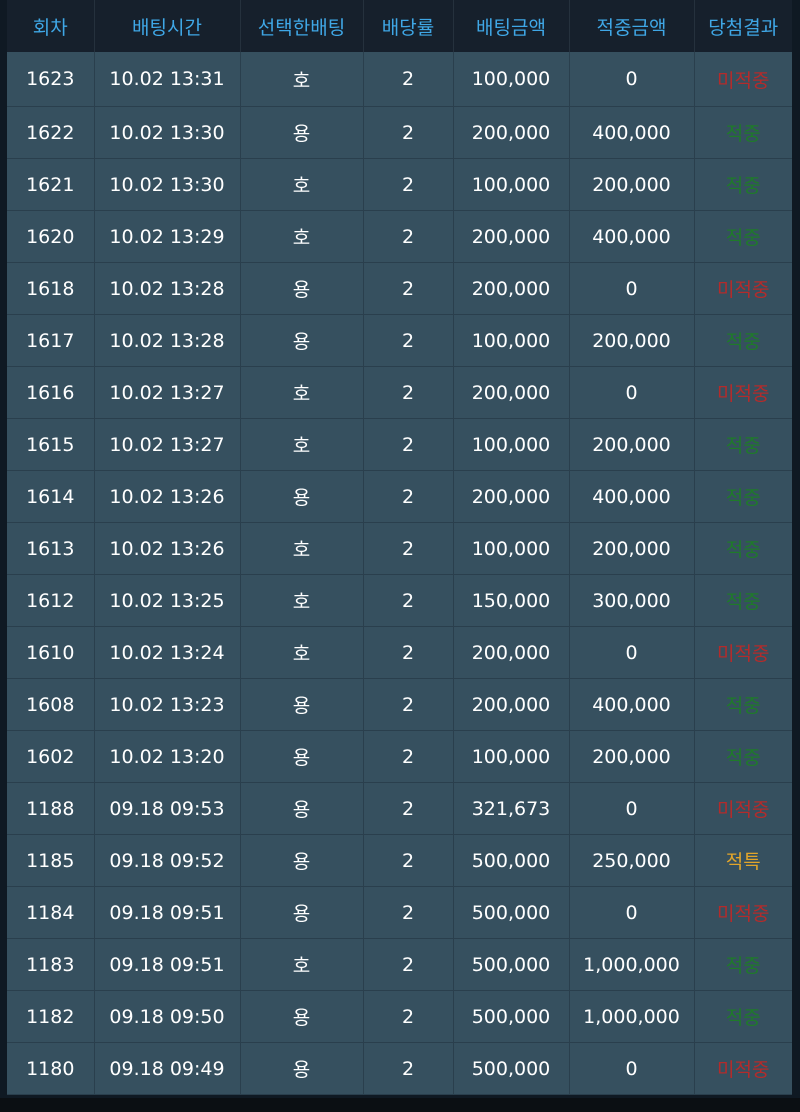 The width and height of the screenshot is (800, 1112). What do you see at coordinates (399, 1068) in the screenshot?
I see `table-row: 1180 09.18 09:49 용 2 500,000 0 미적중` at bounding box center [399, 1068].